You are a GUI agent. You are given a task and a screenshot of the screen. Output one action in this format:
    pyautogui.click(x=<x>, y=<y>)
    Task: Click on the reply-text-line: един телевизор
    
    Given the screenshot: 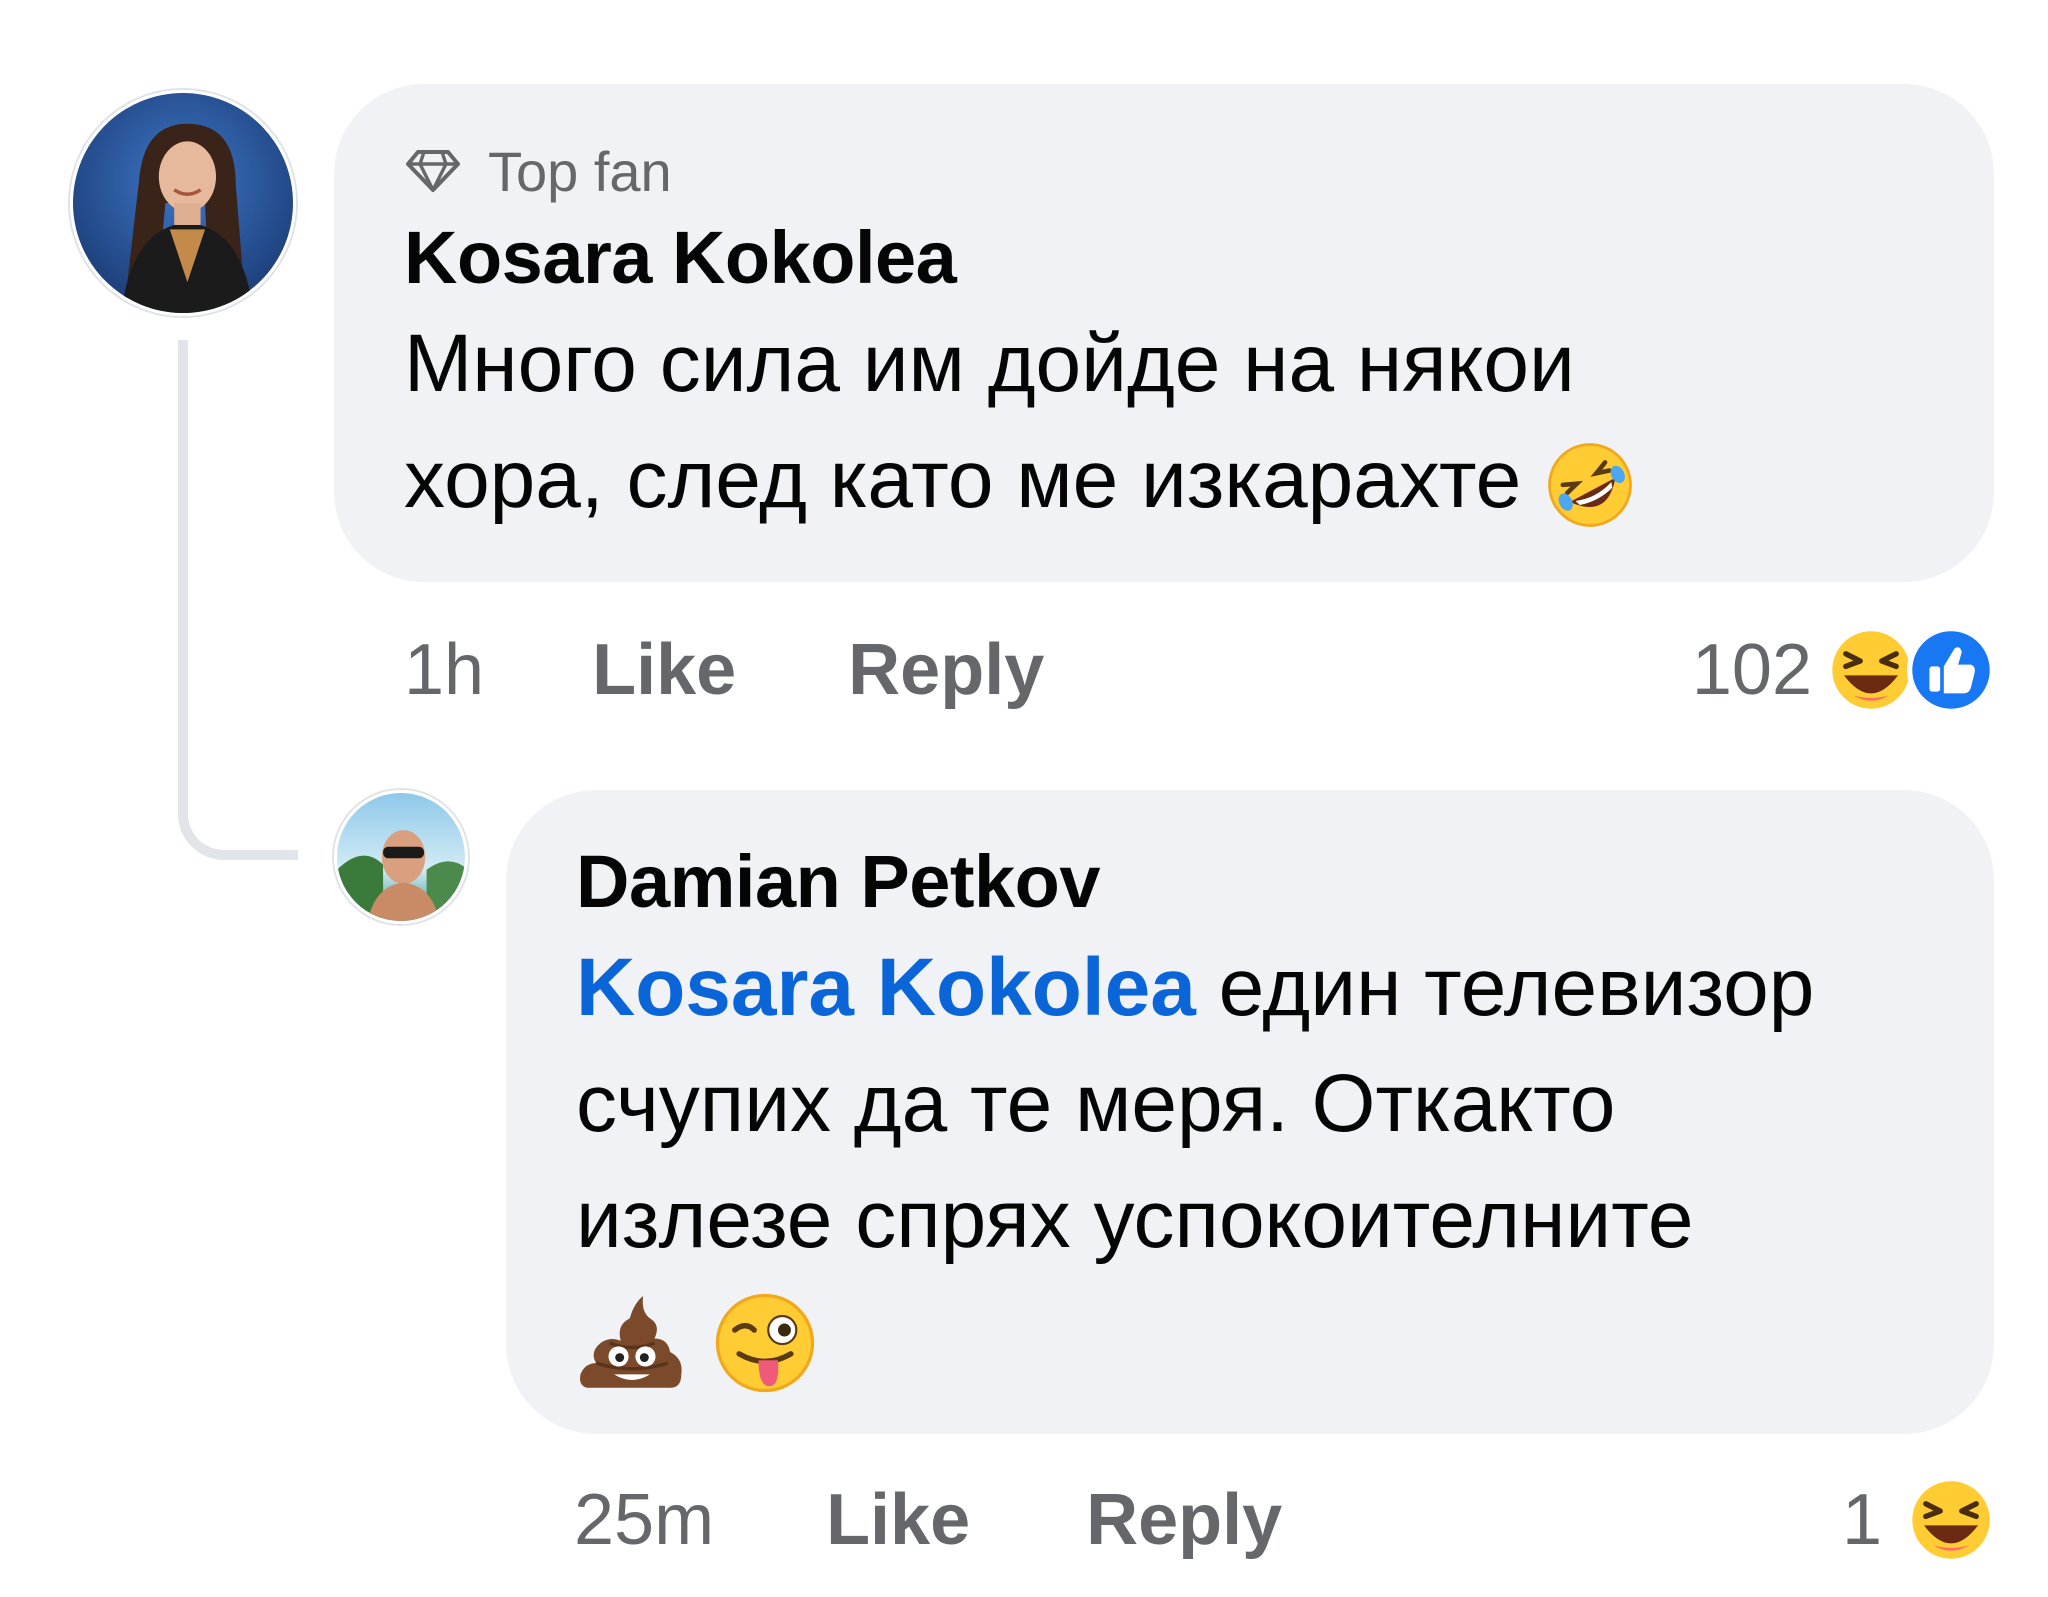 What is the action you would take?
    pyautogui.click(x=1516, y=987)
    